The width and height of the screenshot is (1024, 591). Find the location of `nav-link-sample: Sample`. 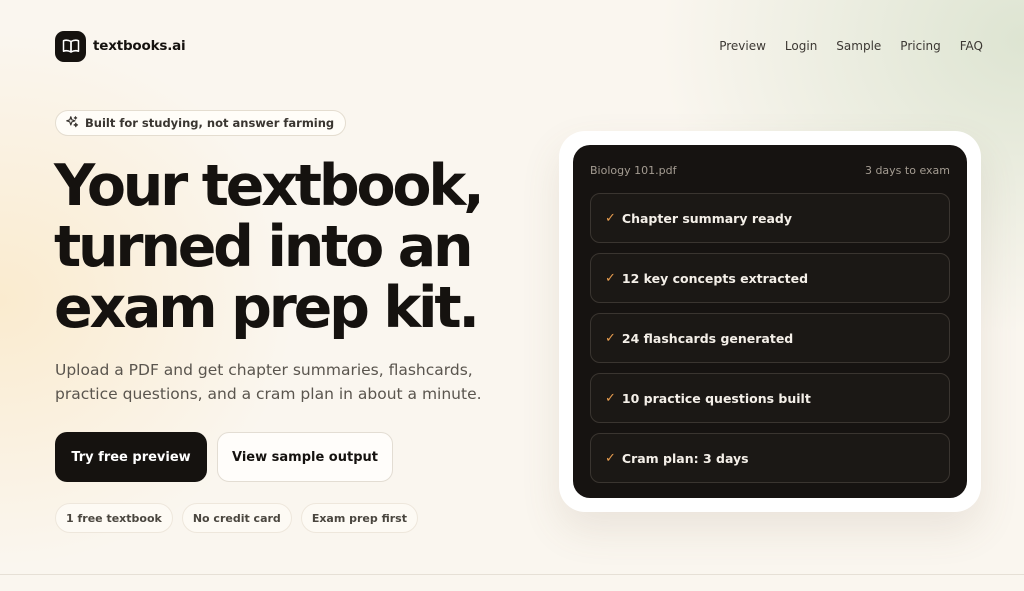

nav-link-sample: Sample is located at coordinates (858, 46).